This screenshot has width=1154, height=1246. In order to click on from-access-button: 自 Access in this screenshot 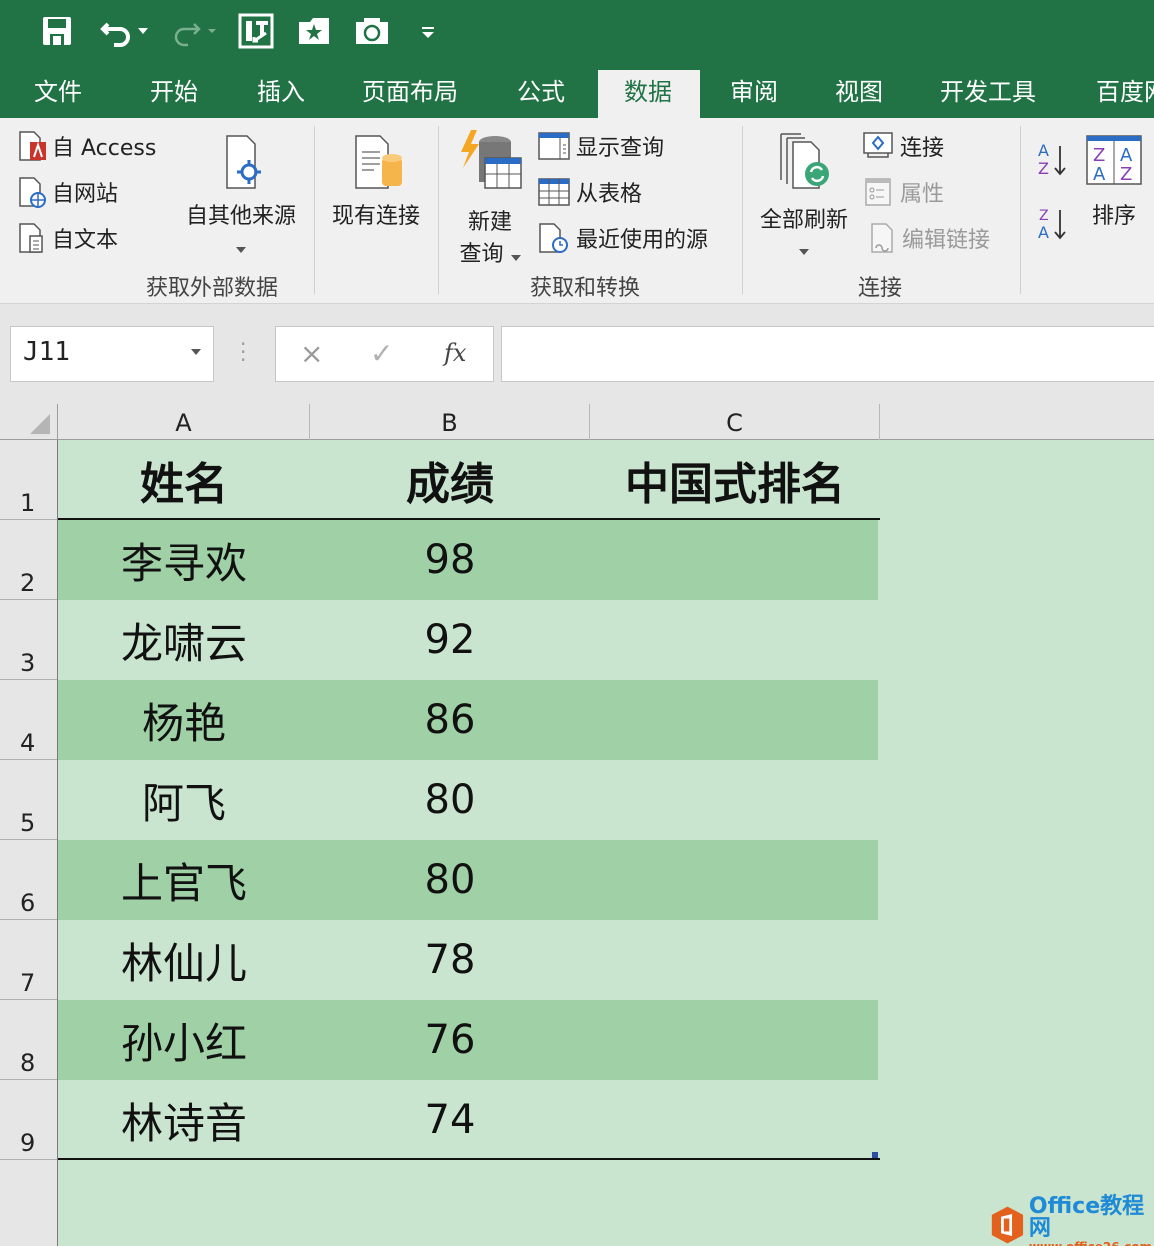, I will do `click(87, 146)`.